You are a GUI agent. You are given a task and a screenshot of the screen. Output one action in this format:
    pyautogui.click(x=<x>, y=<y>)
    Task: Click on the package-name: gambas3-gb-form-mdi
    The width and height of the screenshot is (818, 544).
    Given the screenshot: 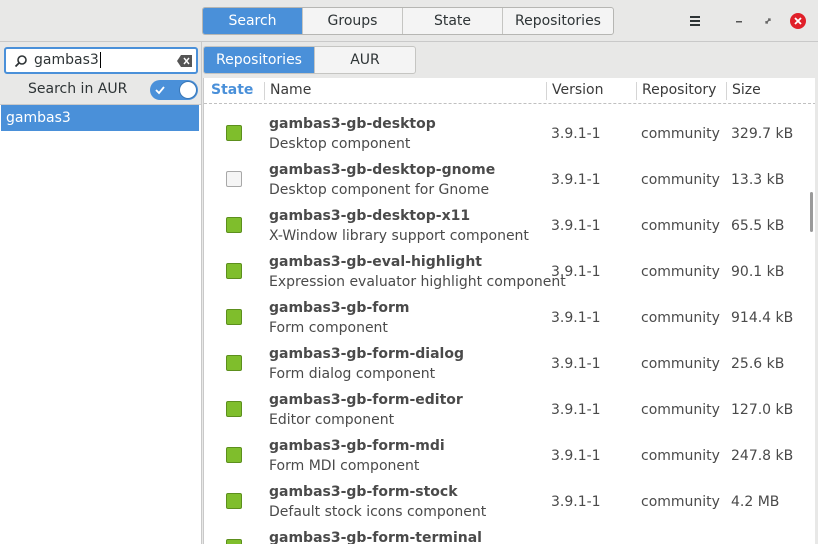 What is the action you would take?
    pyautogui.click(x=357, y=446)
    